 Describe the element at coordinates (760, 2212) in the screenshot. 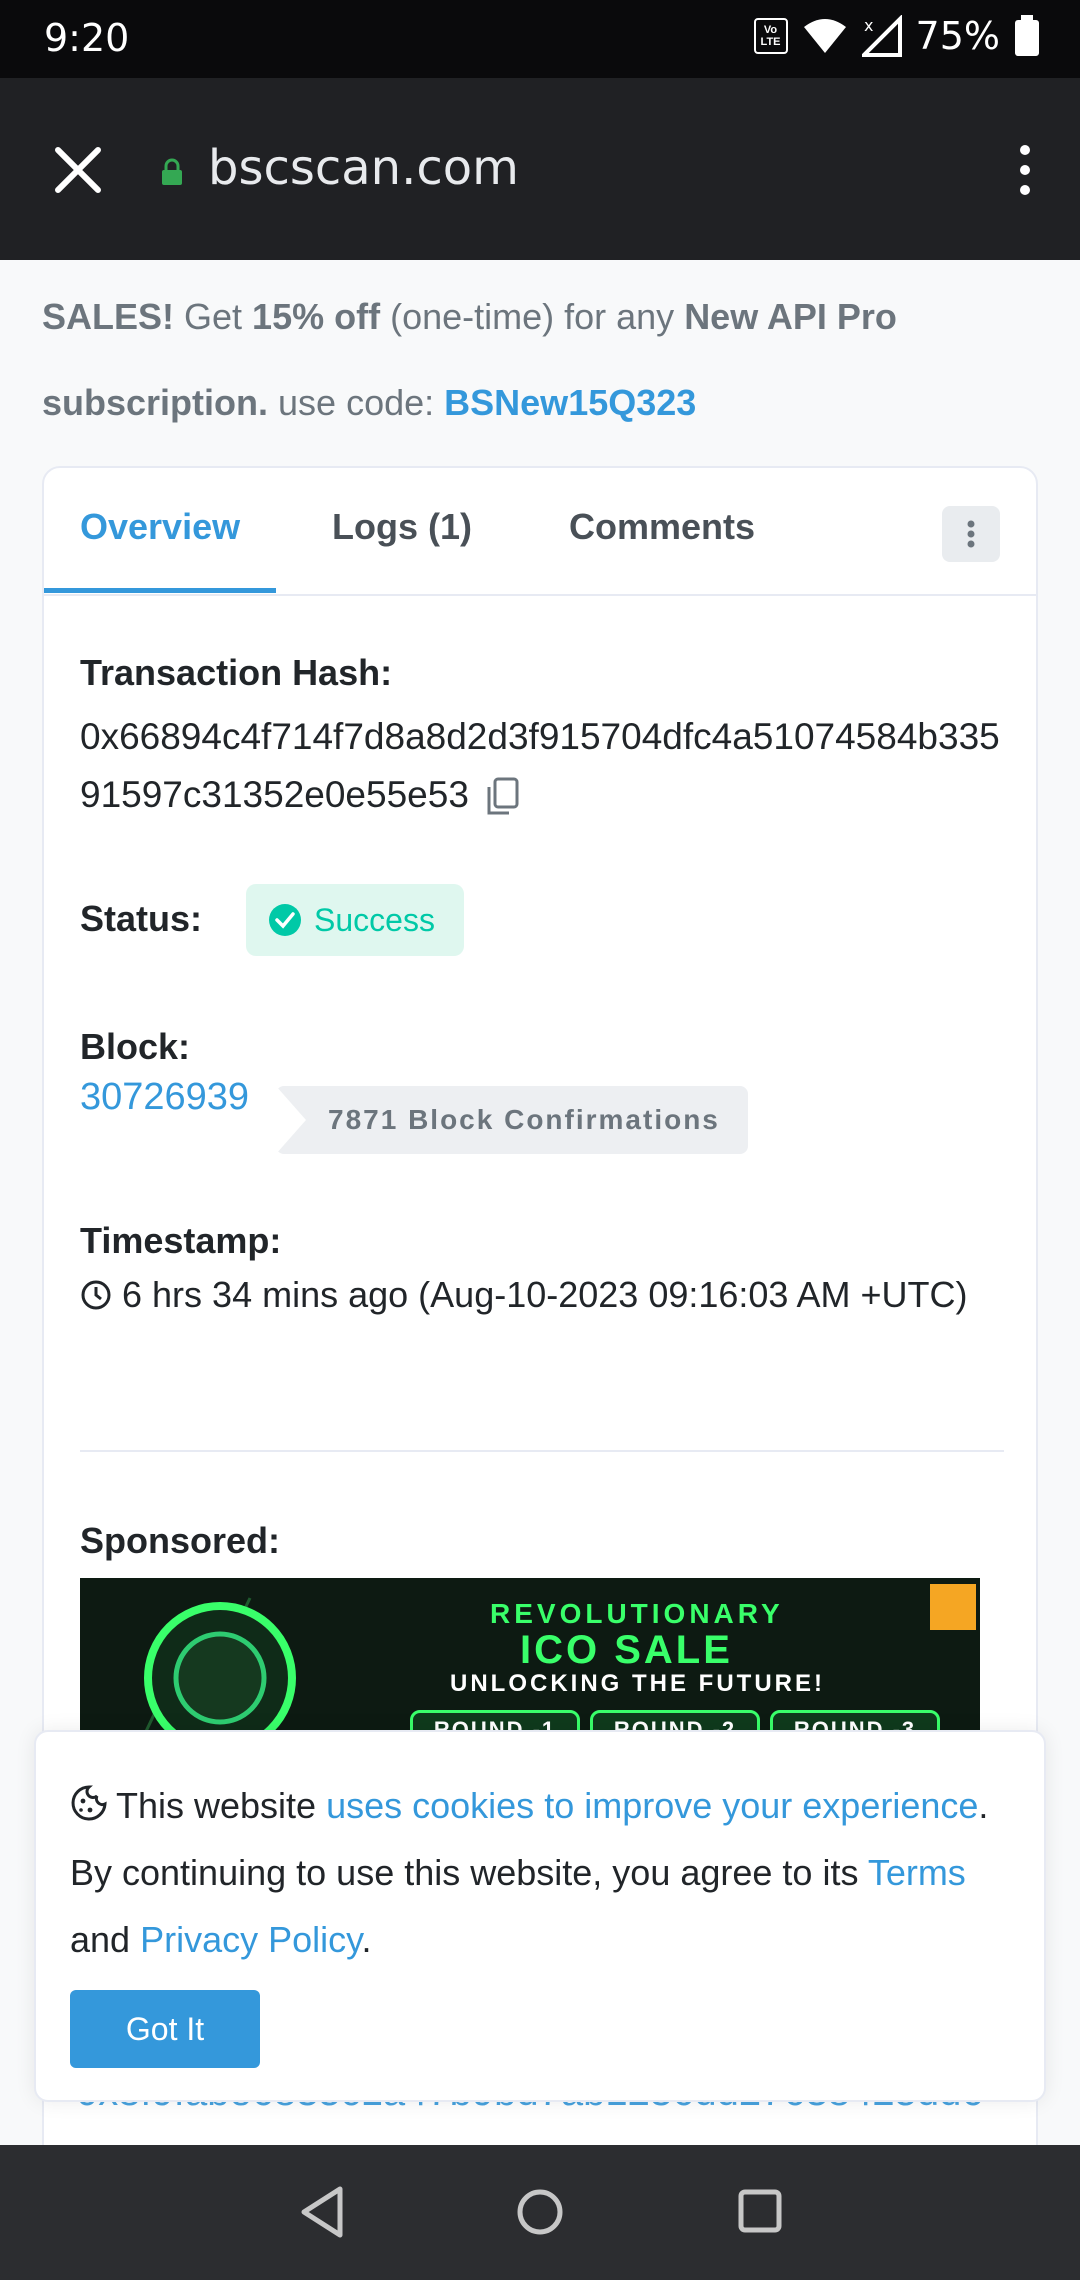

I see `recents-icon` at that location.